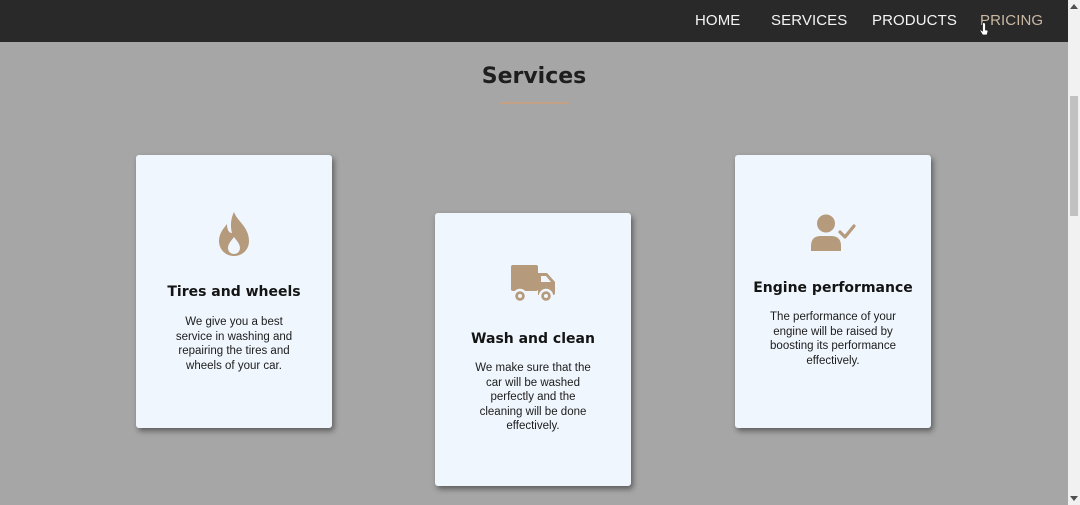 Image resolution: width=1080 pixels, height=505 pixels. I want to click on card-title: Wash and clean, so click(533, 339).